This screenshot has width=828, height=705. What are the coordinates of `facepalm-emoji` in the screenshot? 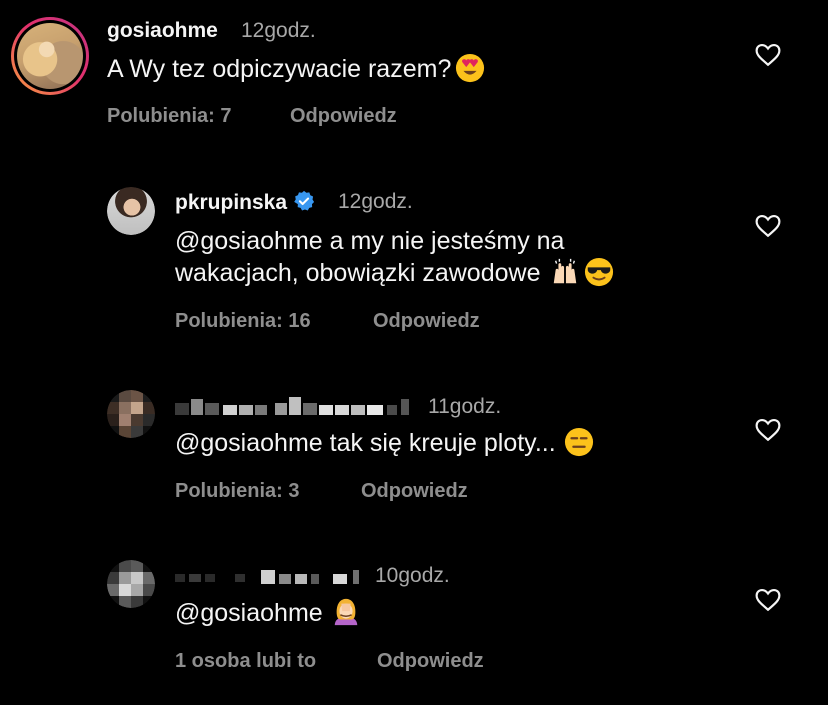 It's located at (345, 612).